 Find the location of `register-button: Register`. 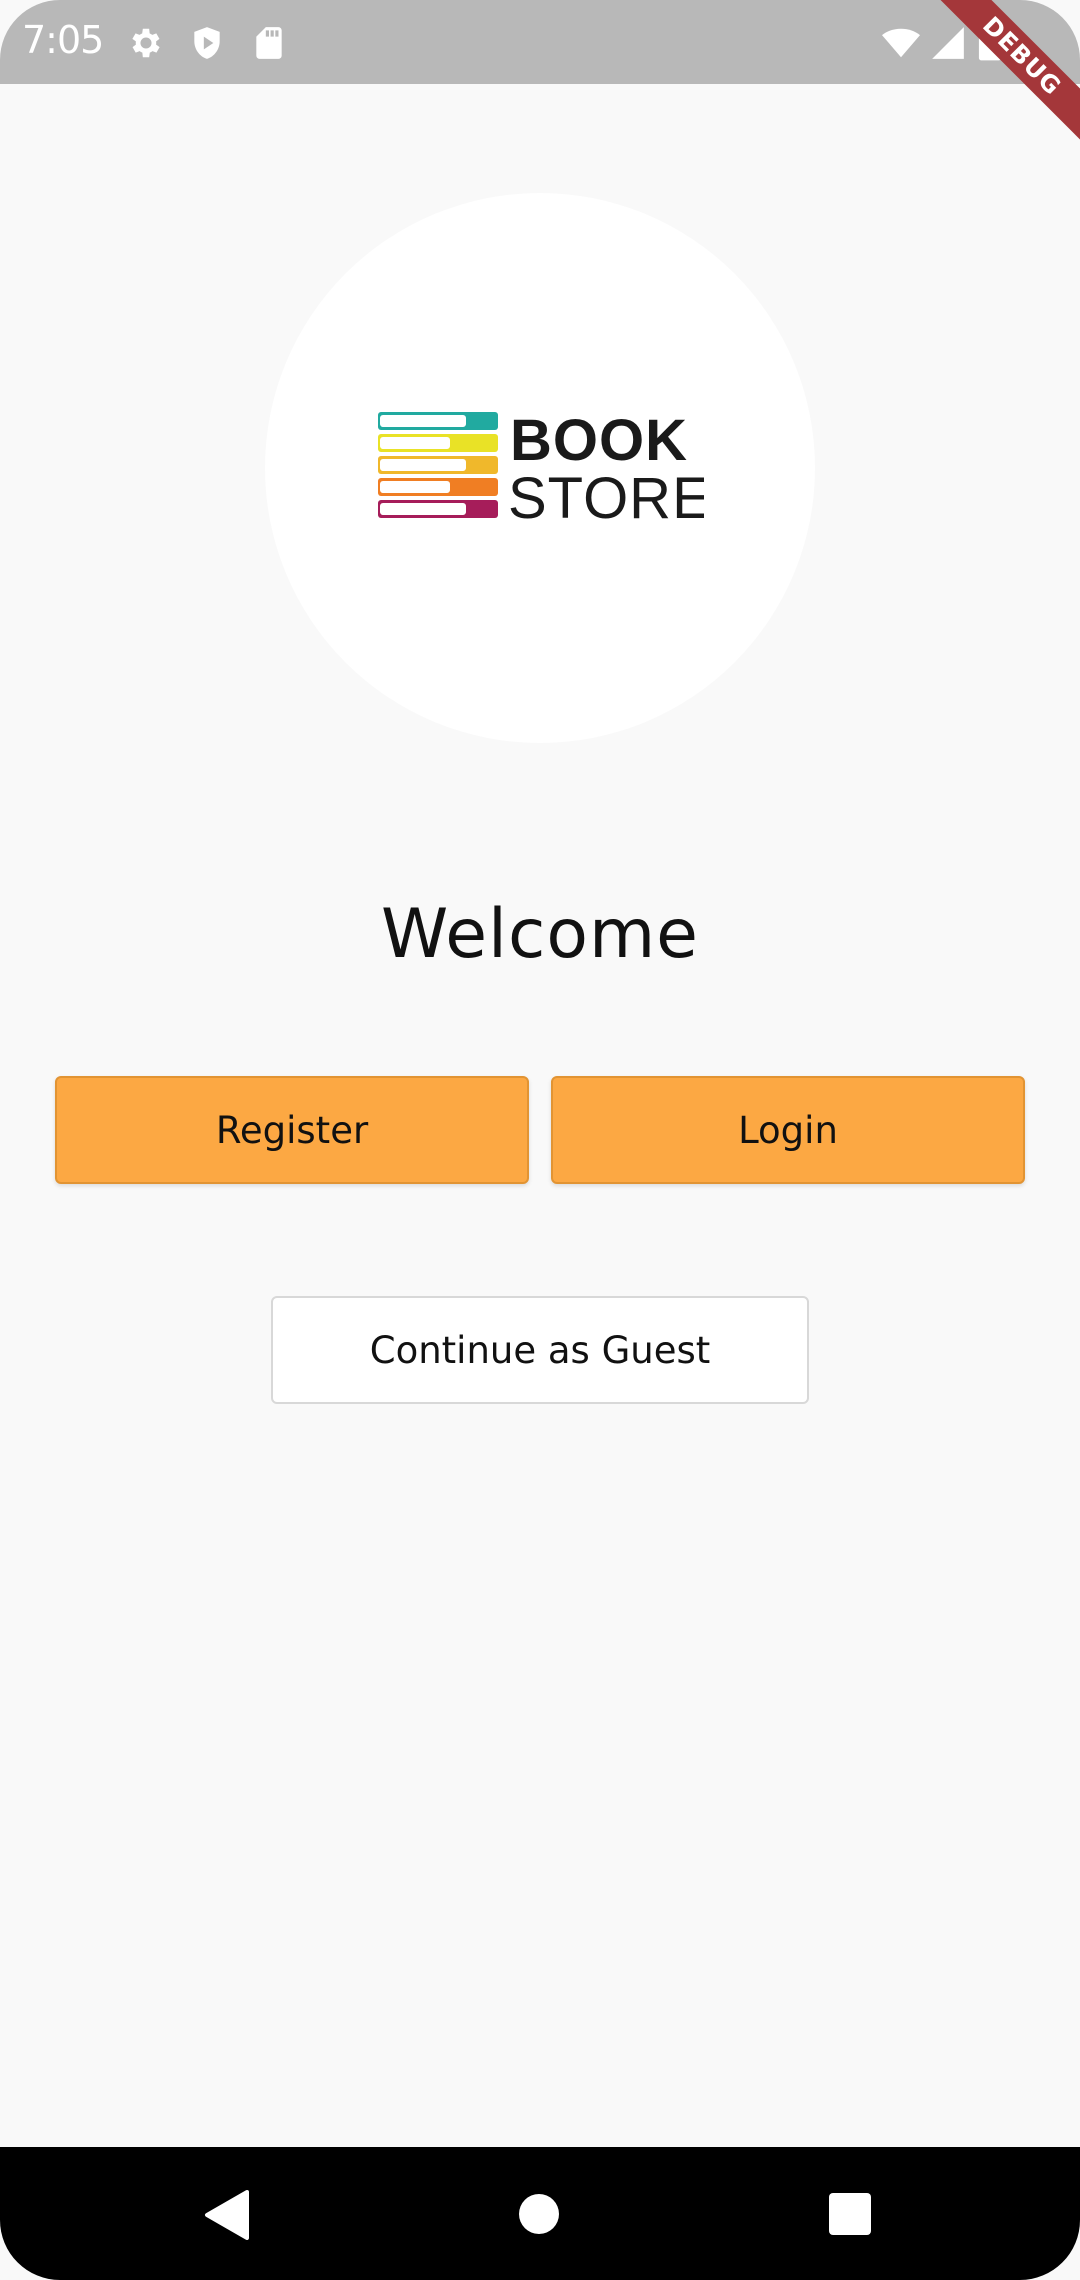

register-button: Register is located at coordinates (292, 1130).